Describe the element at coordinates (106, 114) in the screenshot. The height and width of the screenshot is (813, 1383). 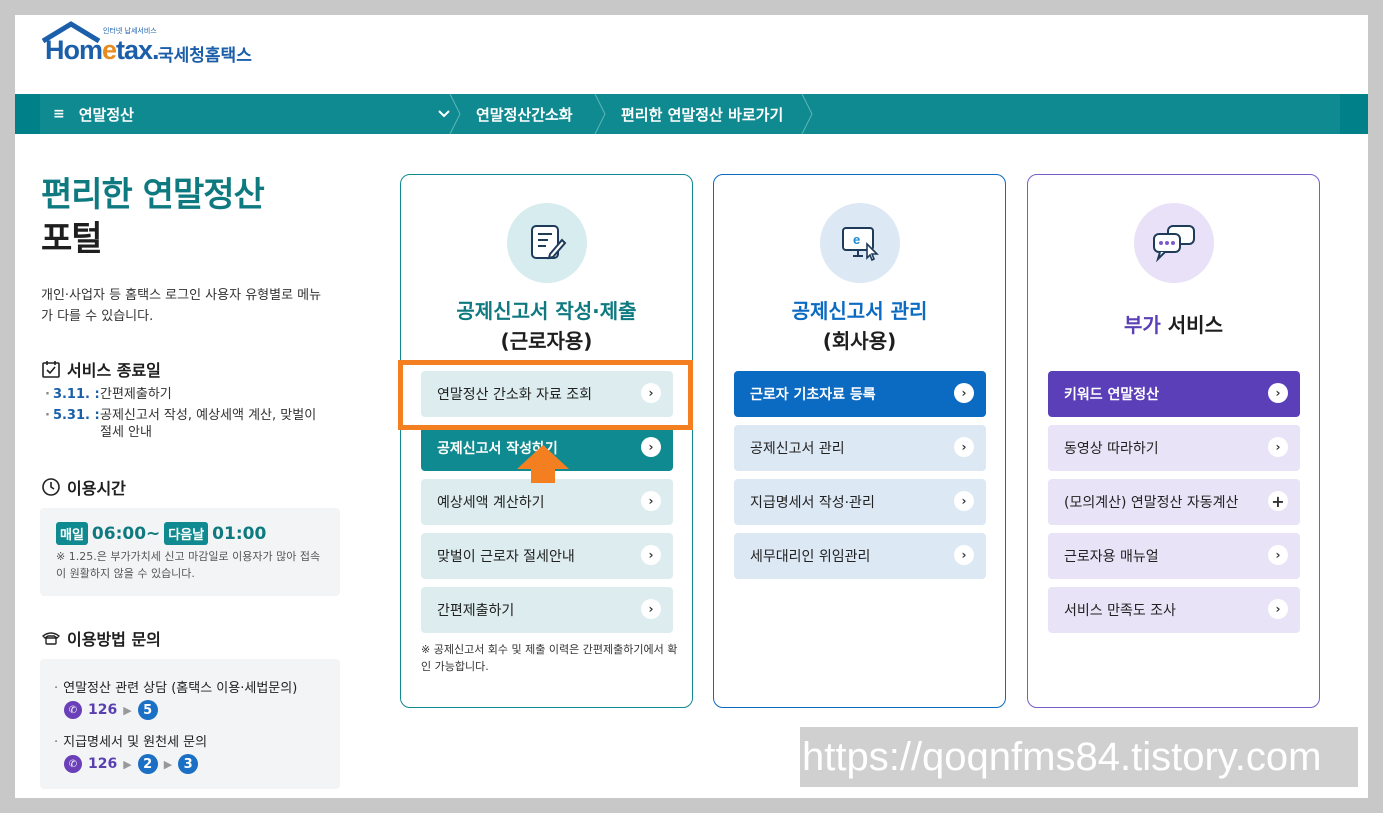
I see `nav-menu-label: 연말정산` at that location.